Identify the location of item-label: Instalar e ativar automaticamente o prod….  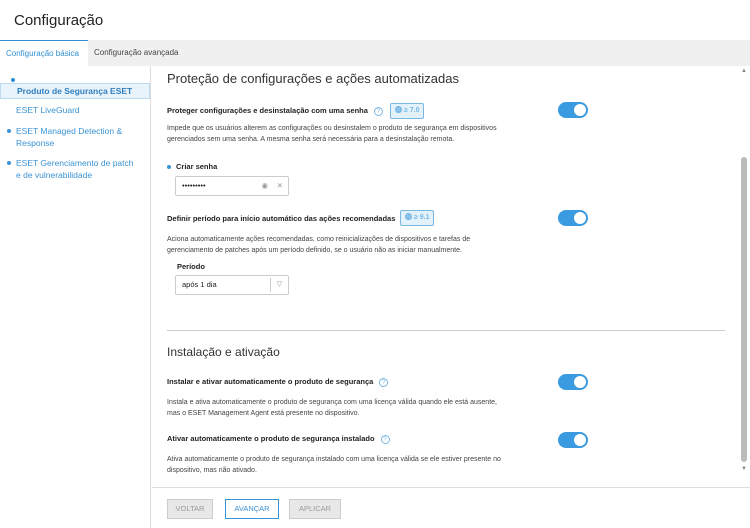
(278, 382).